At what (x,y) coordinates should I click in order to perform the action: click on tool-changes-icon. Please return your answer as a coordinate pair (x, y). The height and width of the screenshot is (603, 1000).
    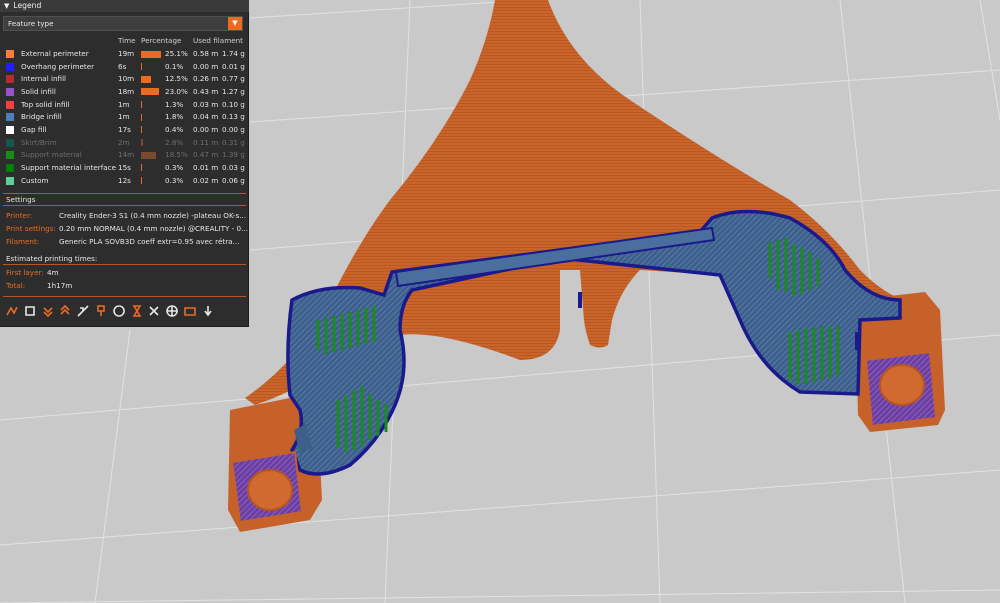
    Looking at the image, I should click on (101, 311).